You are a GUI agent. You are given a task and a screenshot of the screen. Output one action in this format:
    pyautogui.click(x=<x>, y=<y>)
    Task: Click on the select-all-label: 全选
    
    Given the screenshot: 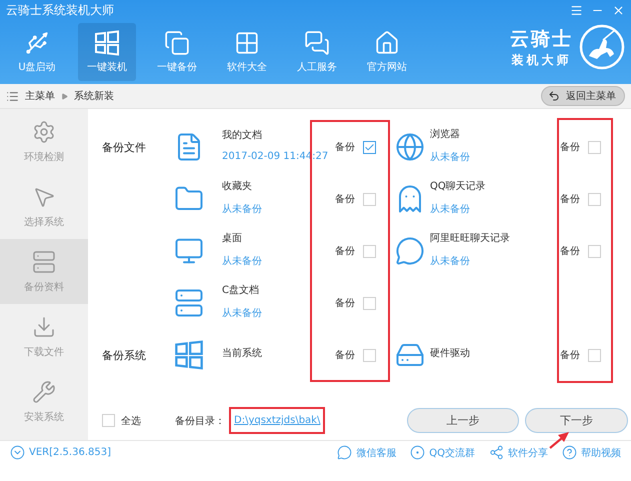 What is the action you would take?
    pyautogui.click(x=131, y=421)
    